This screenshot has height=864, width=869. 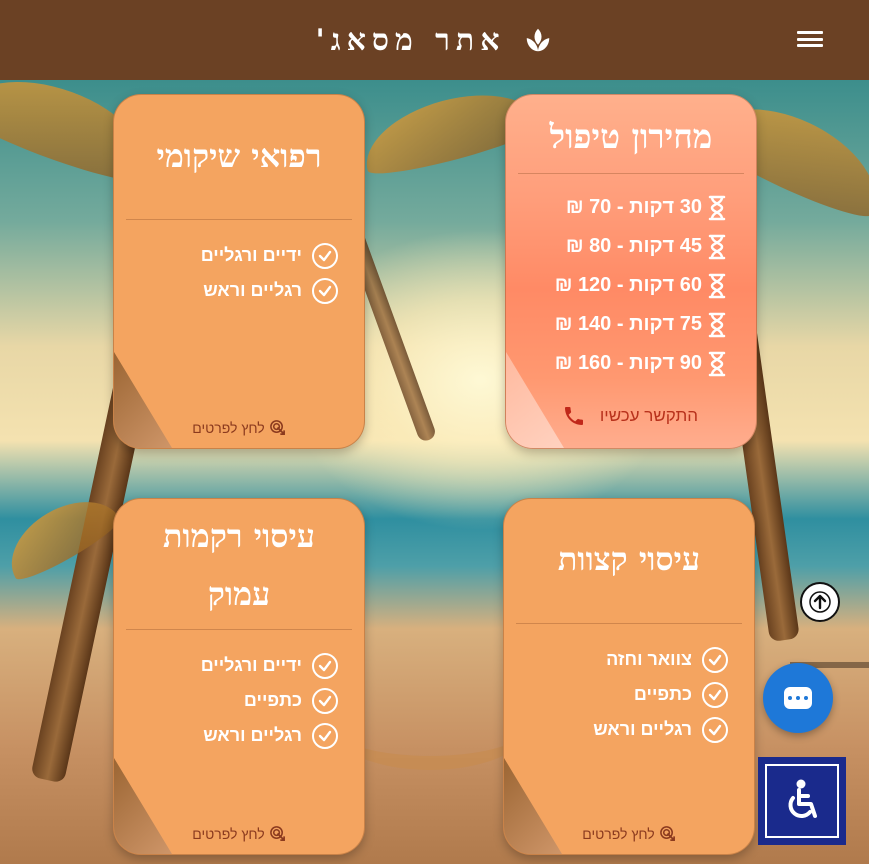 What do you see at coordinates (239, 156) in the screenshot?
I see `card-title: רפואי שיקומי` at bounding box center [239, 156].